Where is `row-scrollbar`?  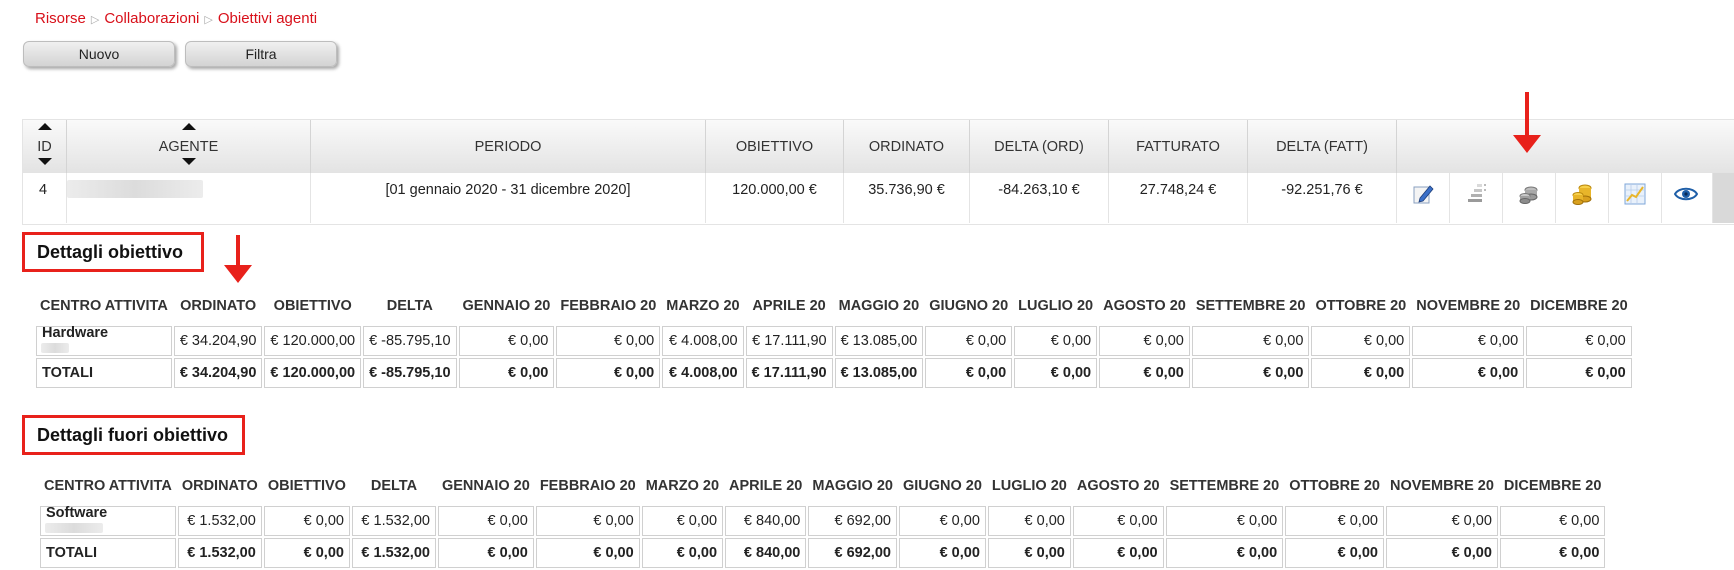
row-scrollbar is located at coordinates (1723, 198).